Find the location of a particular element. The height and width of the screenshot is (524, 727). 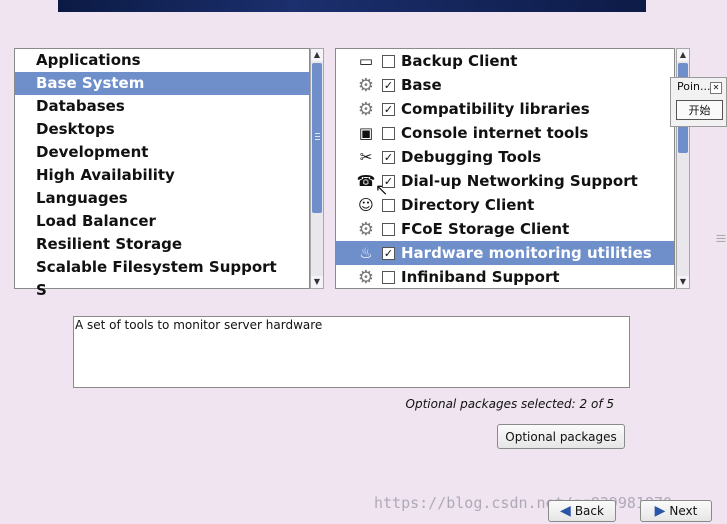

next-label: Next is located at coordinates (683, 511).